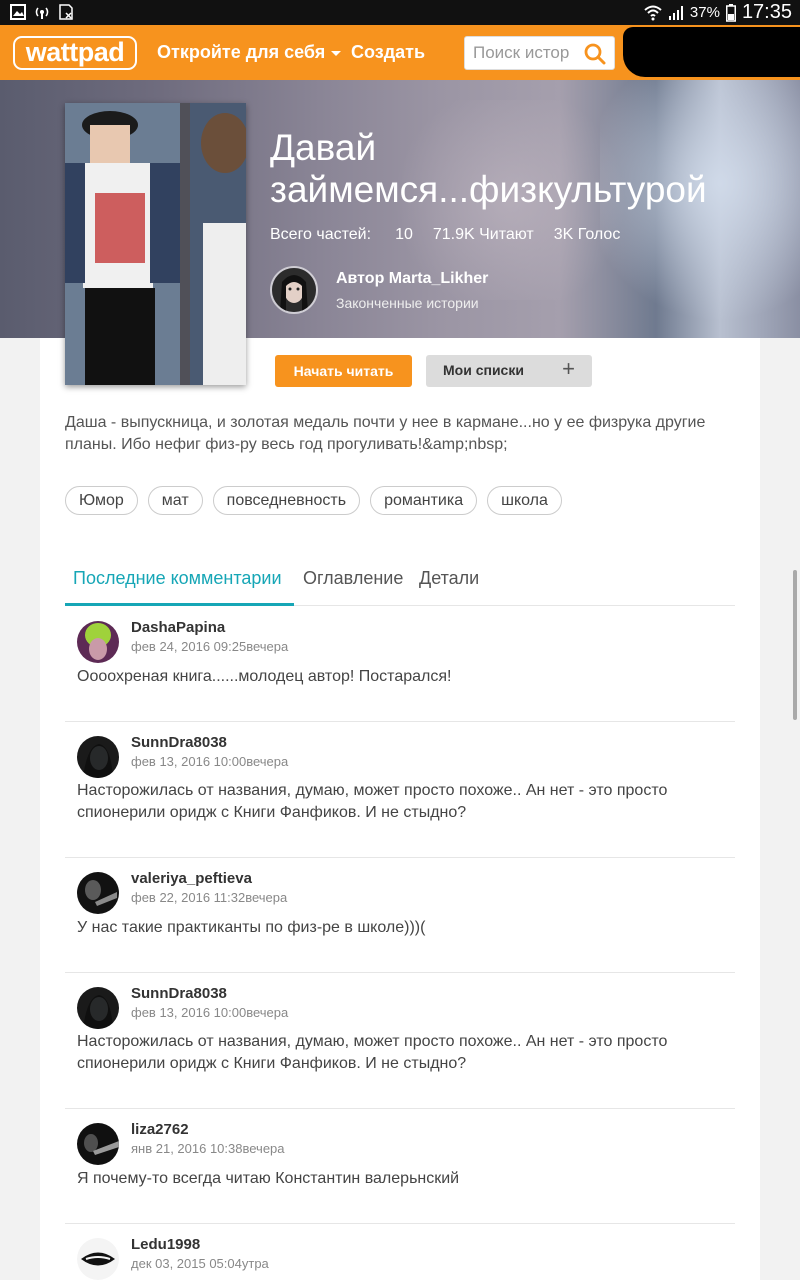 The height and width of the screenshot is (1280, 800). Describe the element at coordinates (42, 13) in the screenshot. I see `hotspot-icon` at that location.